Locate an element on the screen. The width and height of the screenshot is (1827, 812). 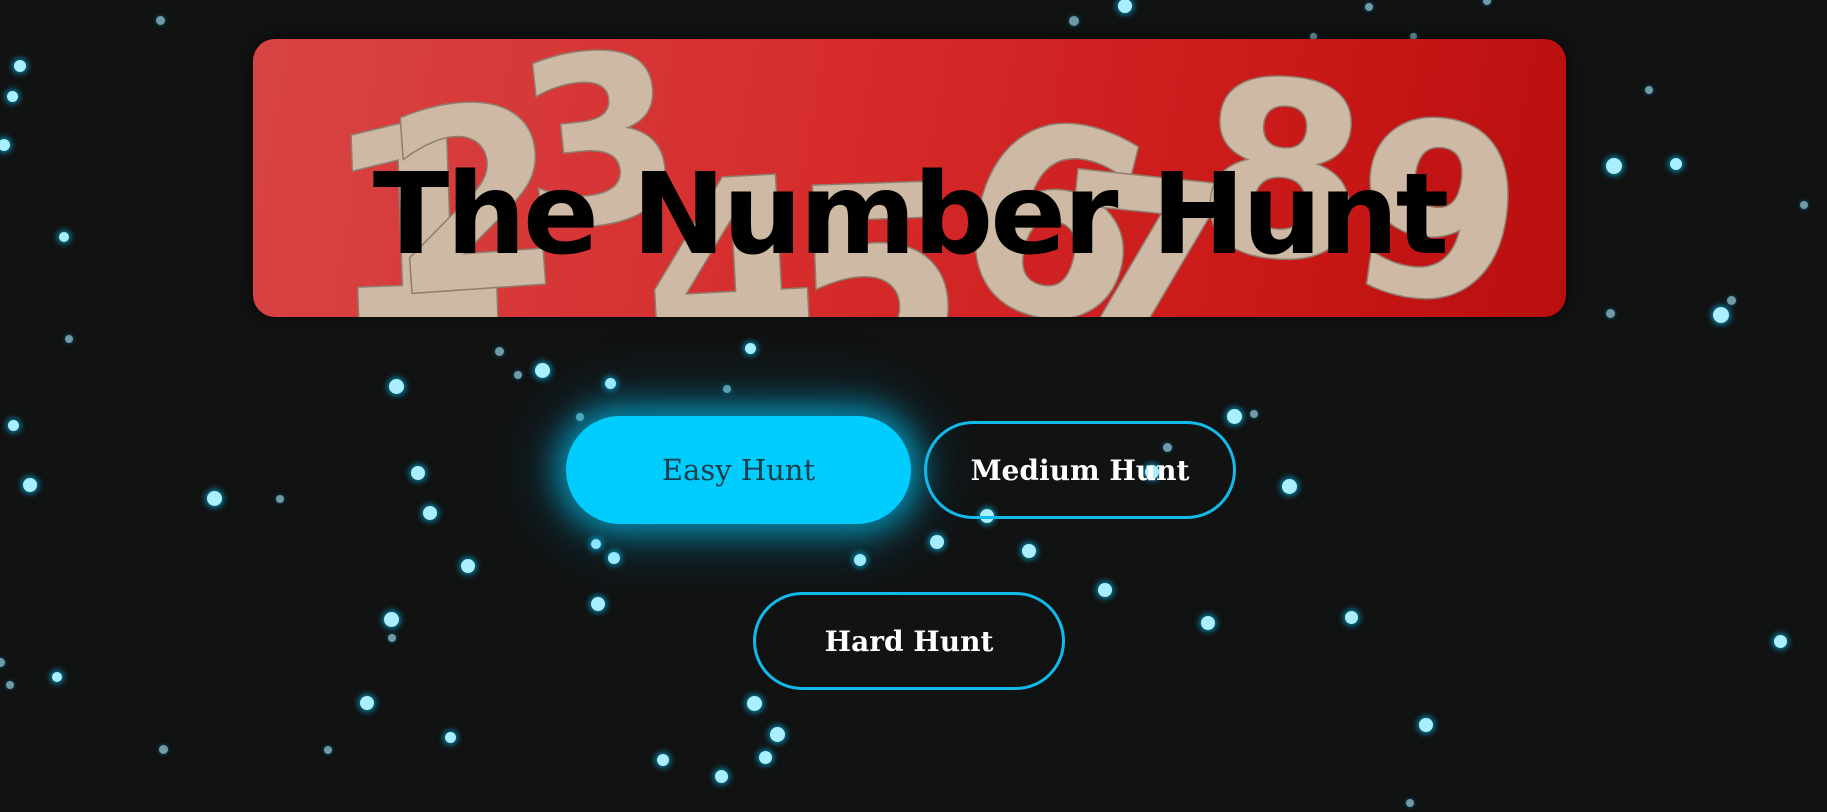
hard-hunt-button: Hard Hunt is located at coordinates (909, 641).